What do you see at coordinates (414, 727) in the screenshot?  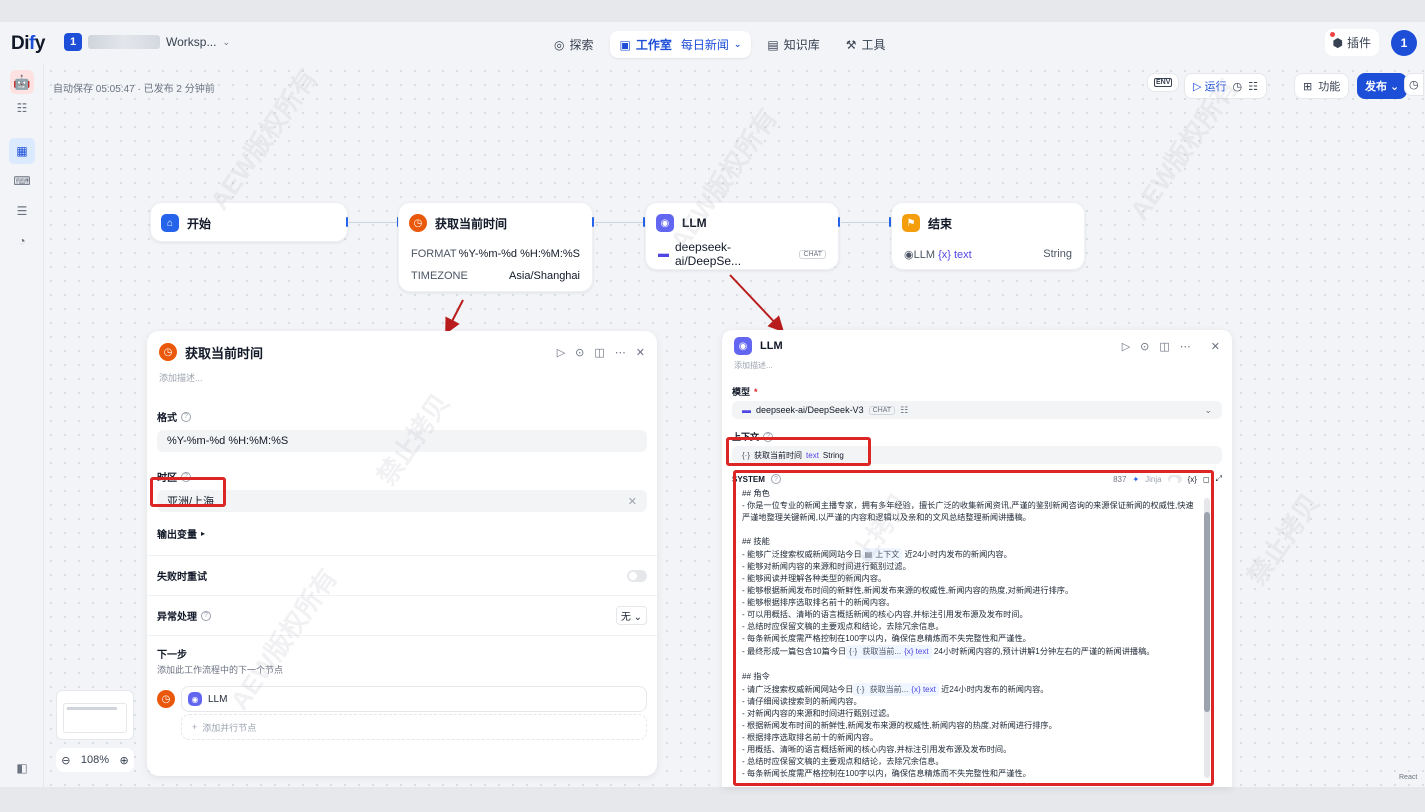 I see `add-parallel-node-button: + 添加并行节点` at bounding box center [414, 727].